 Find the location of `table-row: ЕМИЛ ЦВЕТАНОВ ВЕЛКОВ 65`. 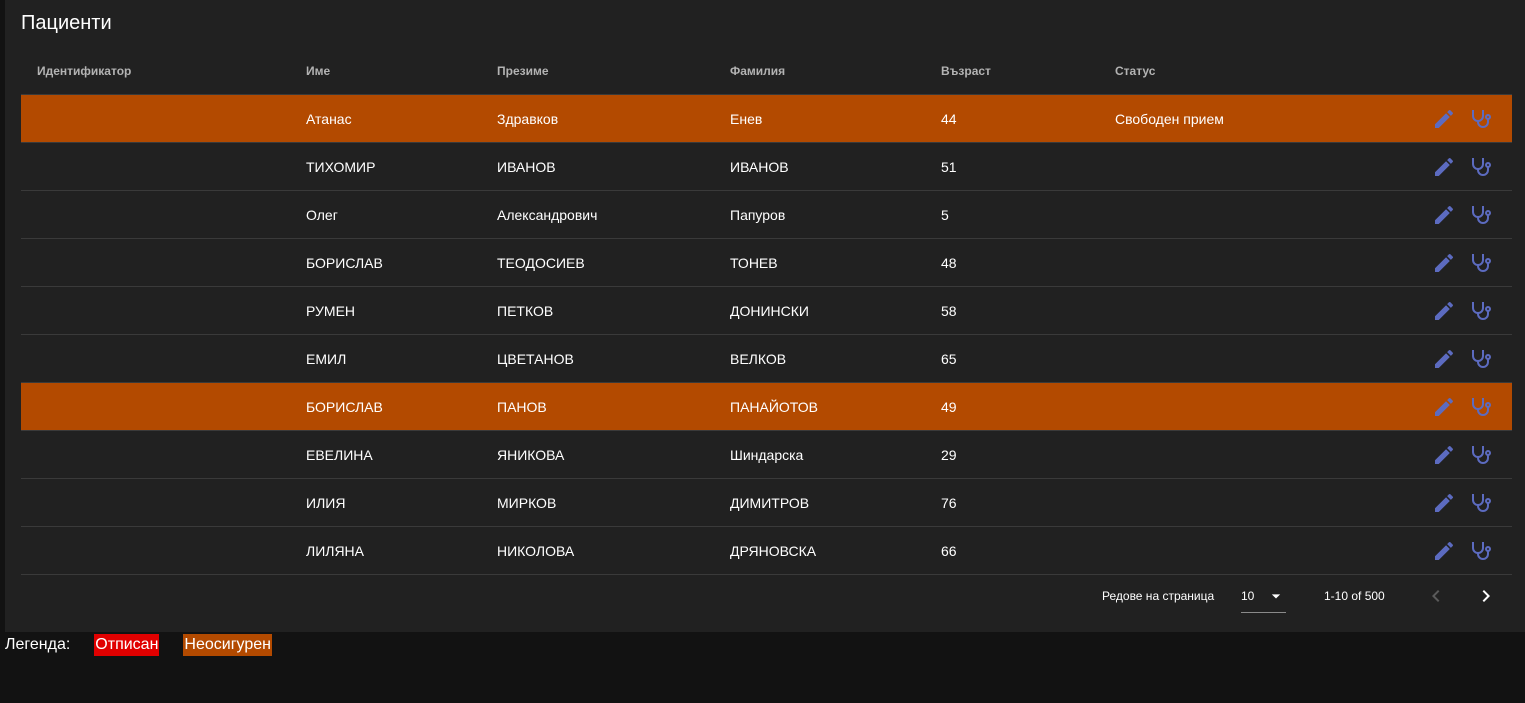

table-row: ЕМИЛ ЦВЕТАНОВ ВЕЛКОВ 65 is located at coordinates (766, 358).